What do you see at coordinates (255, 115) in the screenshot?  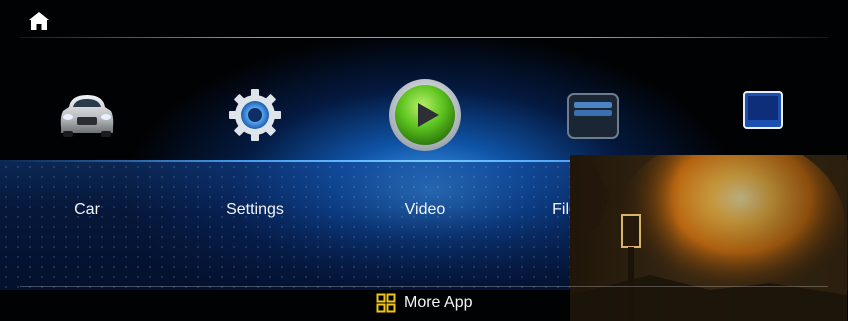 I see `gear-icon` at bounding box center [255, 115].